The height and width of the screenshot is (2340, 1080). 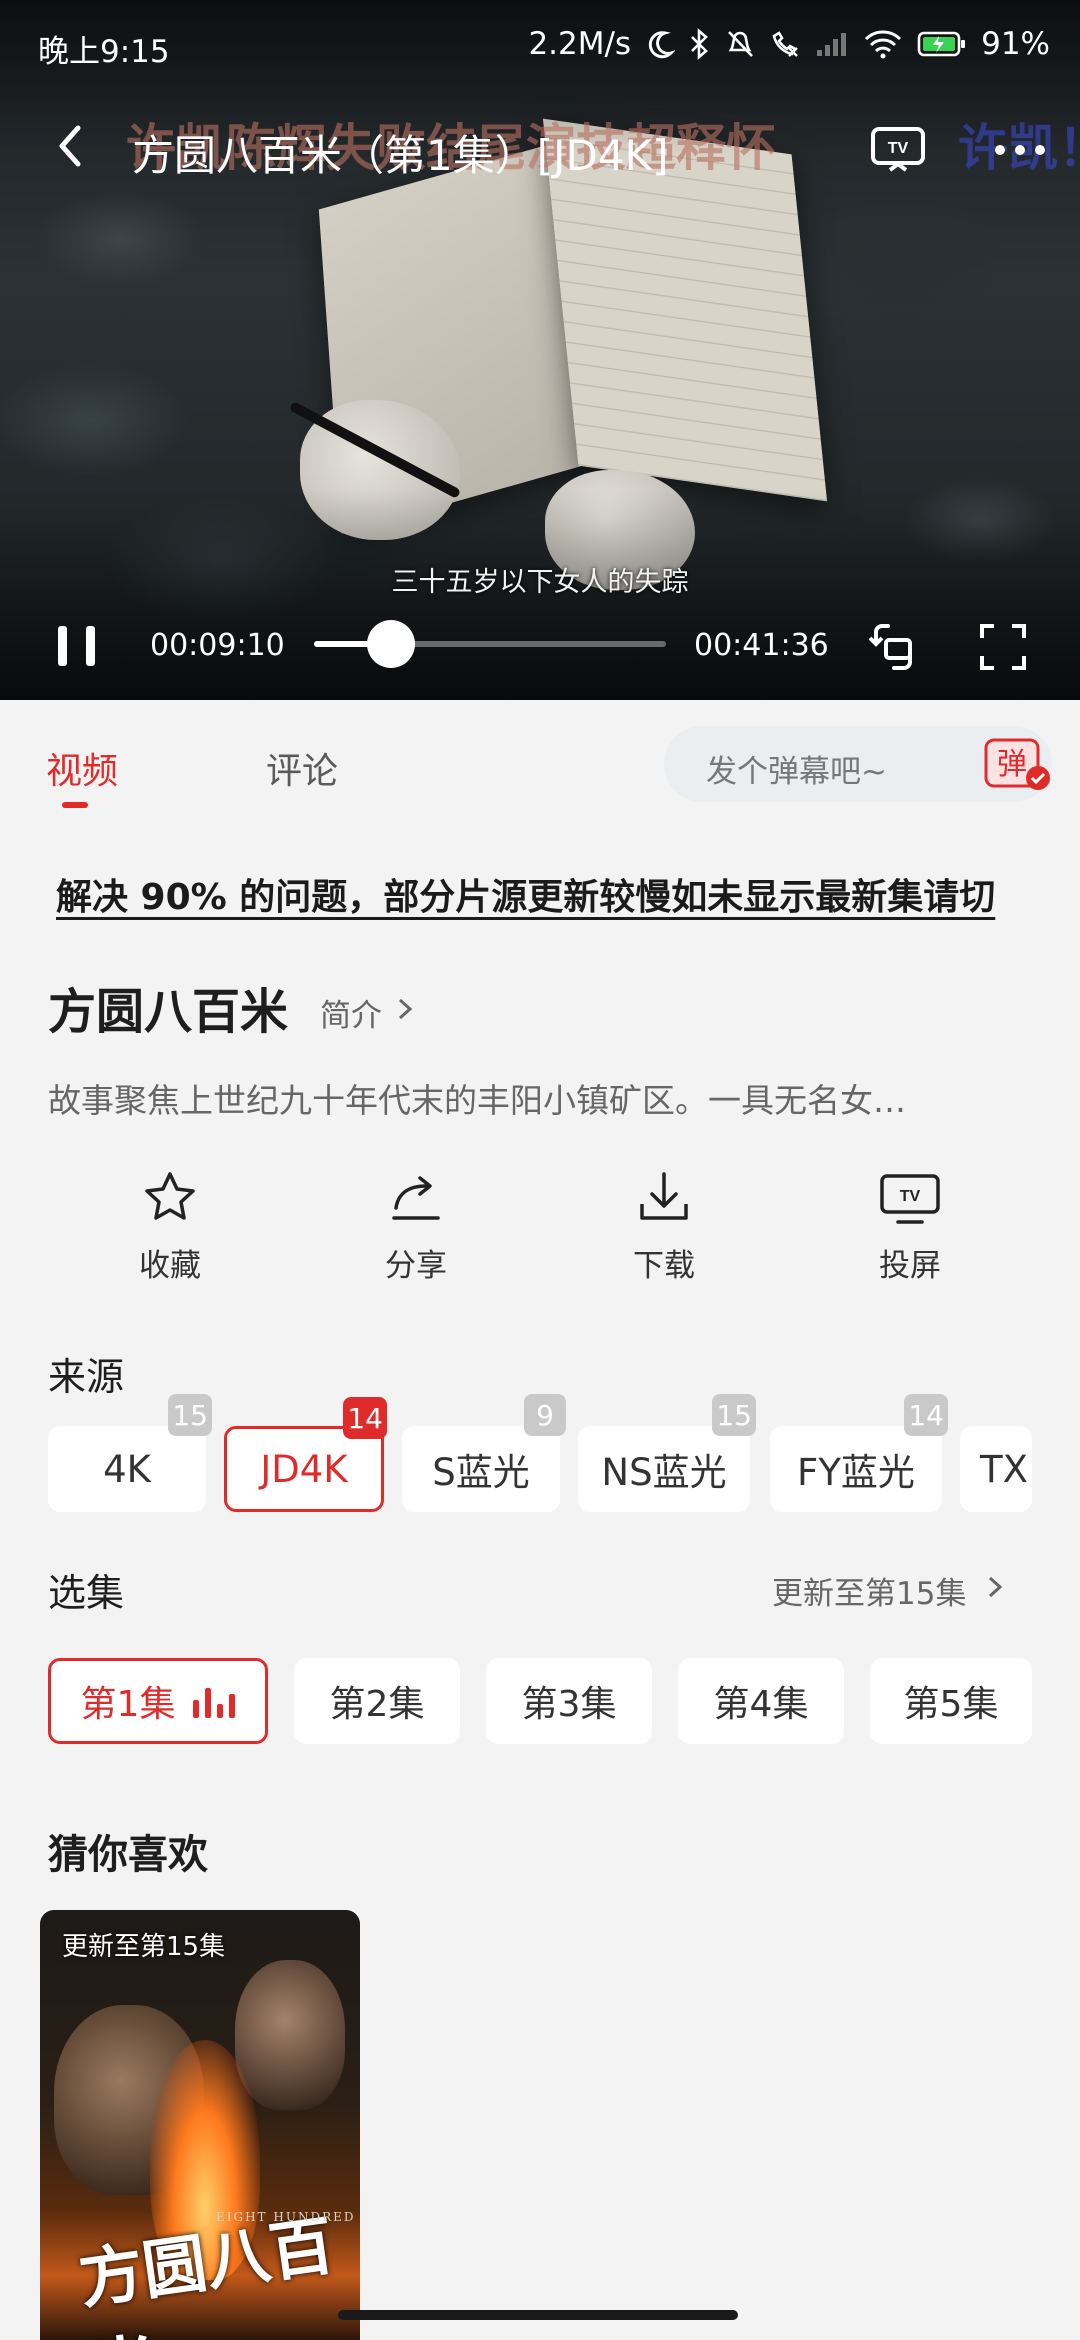 I want to click on favorite-label: 收藏, so click(x=170, y=1266).